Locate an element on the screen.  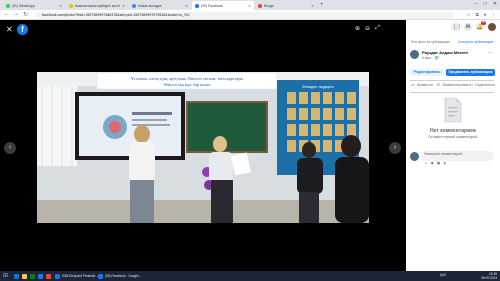
star-icon: ☆ is located at coordinates (469, 15).